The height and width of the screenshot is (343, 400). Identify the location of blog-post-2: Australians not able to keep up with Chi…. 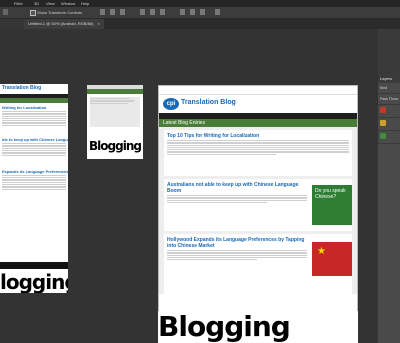
(258, 205).